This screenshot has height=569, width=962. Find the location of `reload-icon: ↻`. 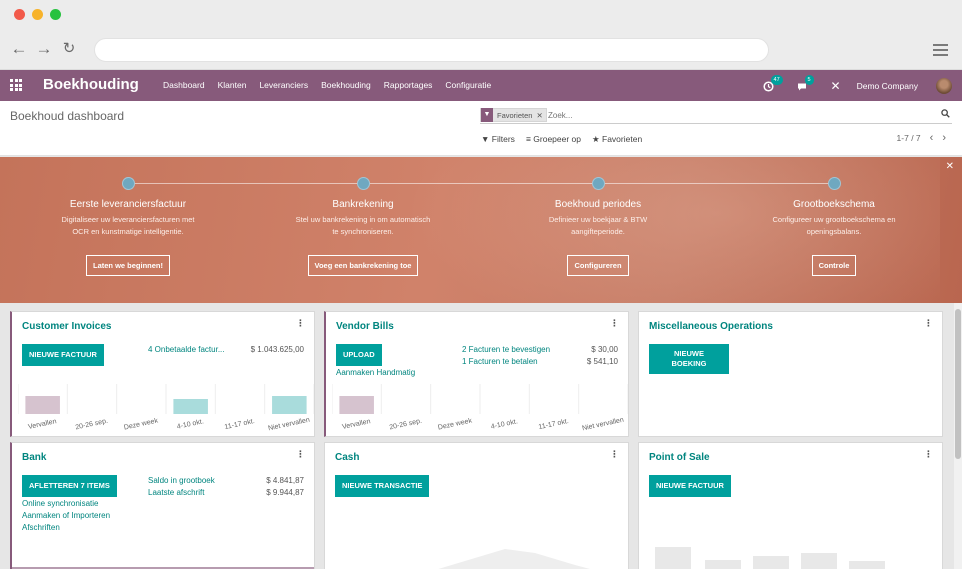

reload-icon: ↻ is located at coordinates (69, 49).